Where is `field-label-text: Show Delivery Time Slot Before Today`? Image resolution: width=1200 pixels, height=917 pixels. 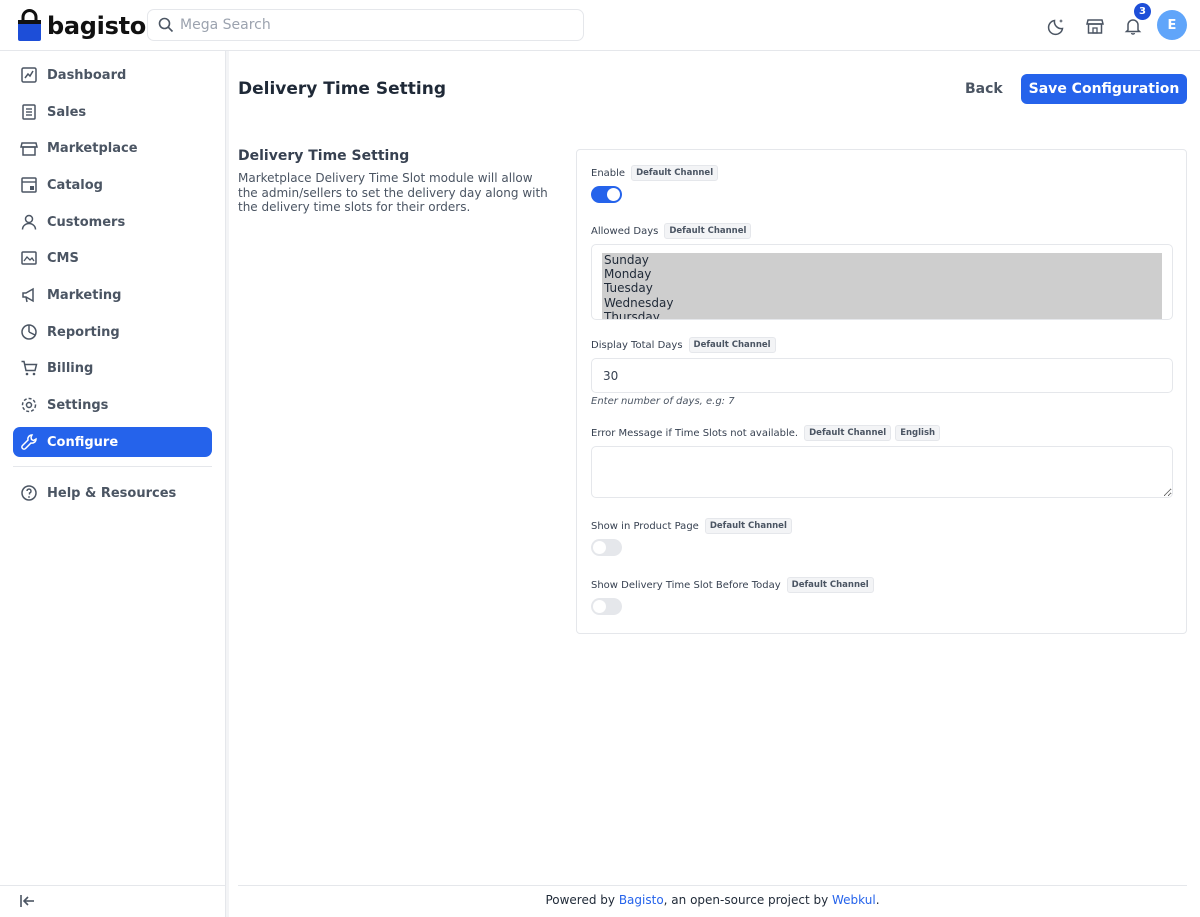
field-label-text: Show Delivery Time Slot Before Today is located at coordinates (686, 585).